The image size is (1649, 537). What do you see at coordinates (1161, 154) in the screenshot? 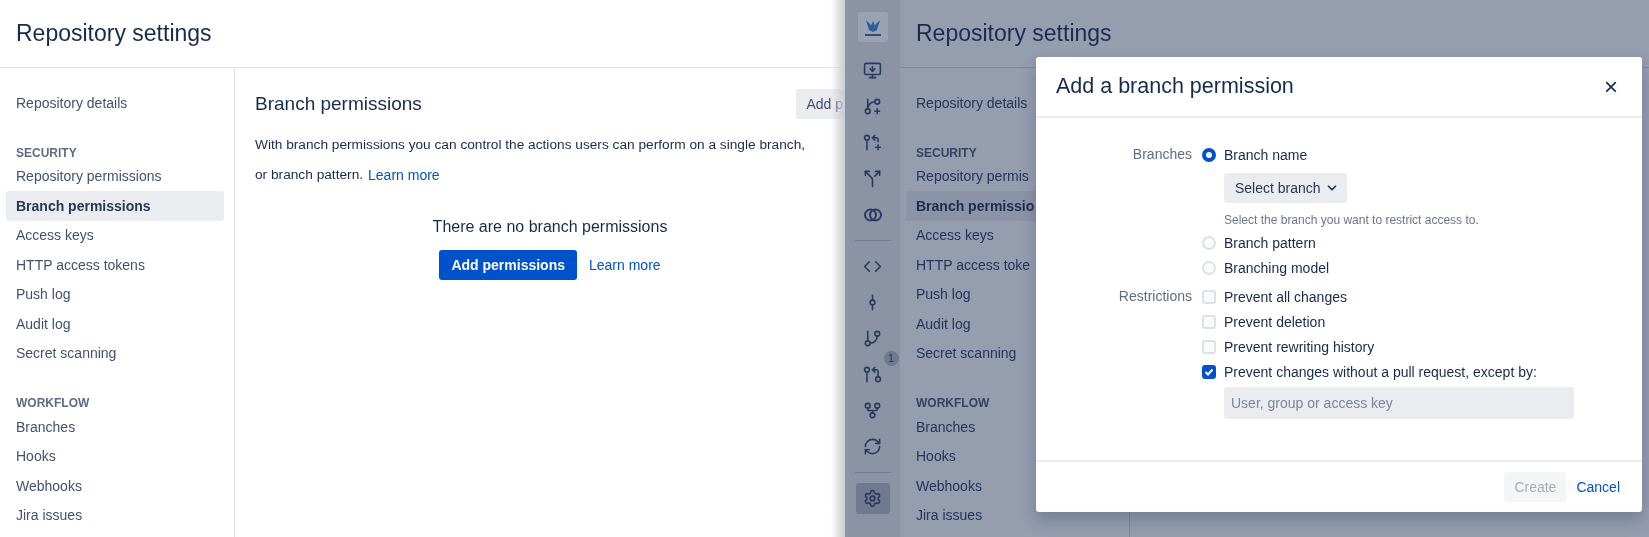
I see `field-label: Branches` at bounding box center [1161, 154].